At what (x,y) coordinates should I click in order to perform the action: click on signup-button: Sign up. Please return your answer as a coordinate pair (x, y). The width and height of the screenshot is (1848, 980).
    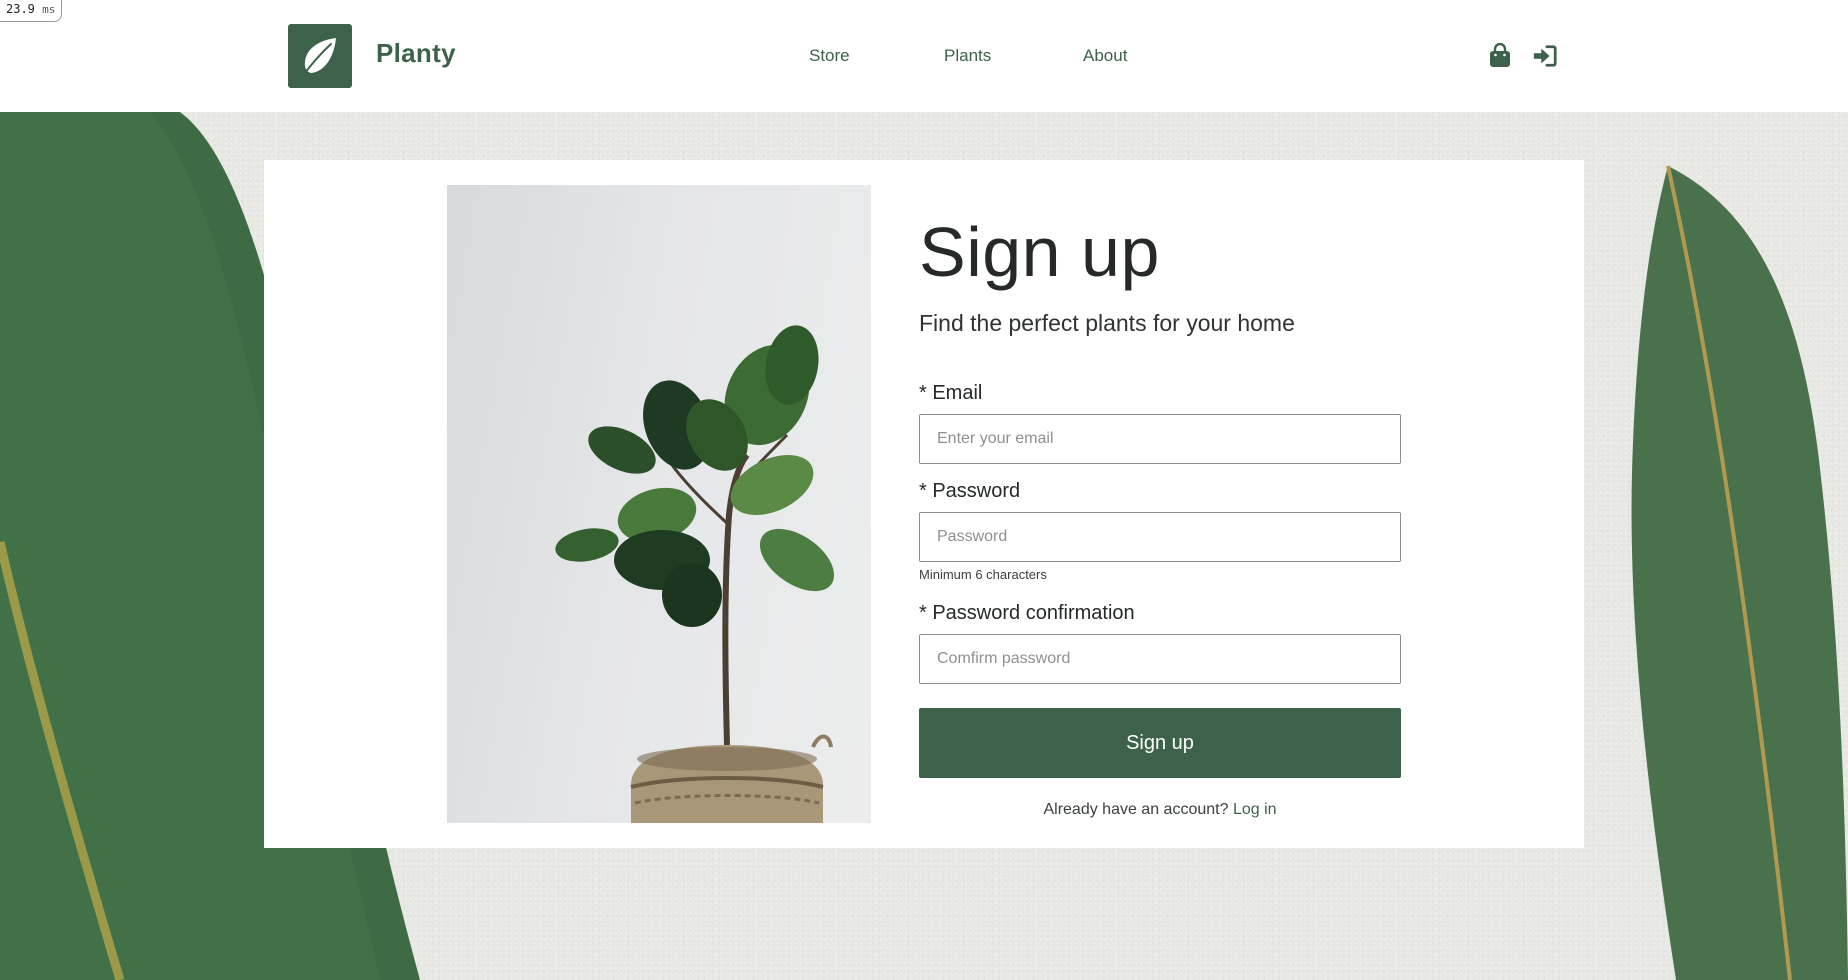
    Looking at the image, I should click on (1160, 743).